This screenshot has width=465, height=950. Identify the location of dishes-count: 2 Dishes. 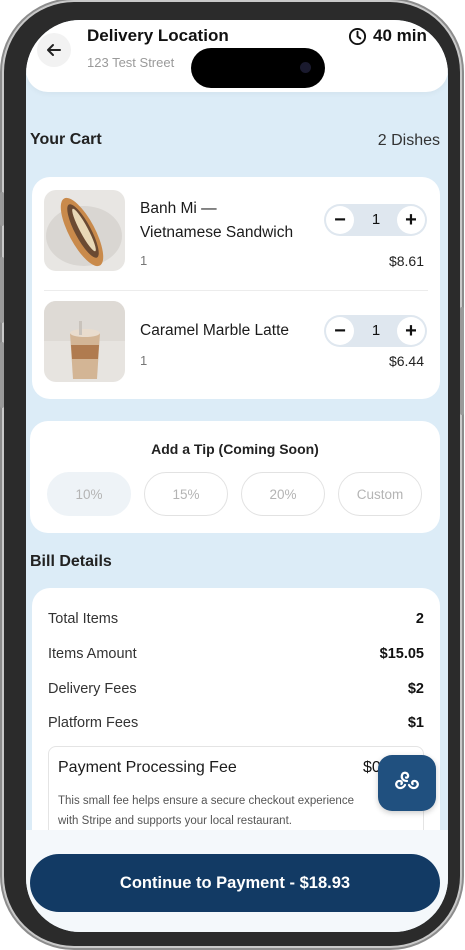
(408, 140).